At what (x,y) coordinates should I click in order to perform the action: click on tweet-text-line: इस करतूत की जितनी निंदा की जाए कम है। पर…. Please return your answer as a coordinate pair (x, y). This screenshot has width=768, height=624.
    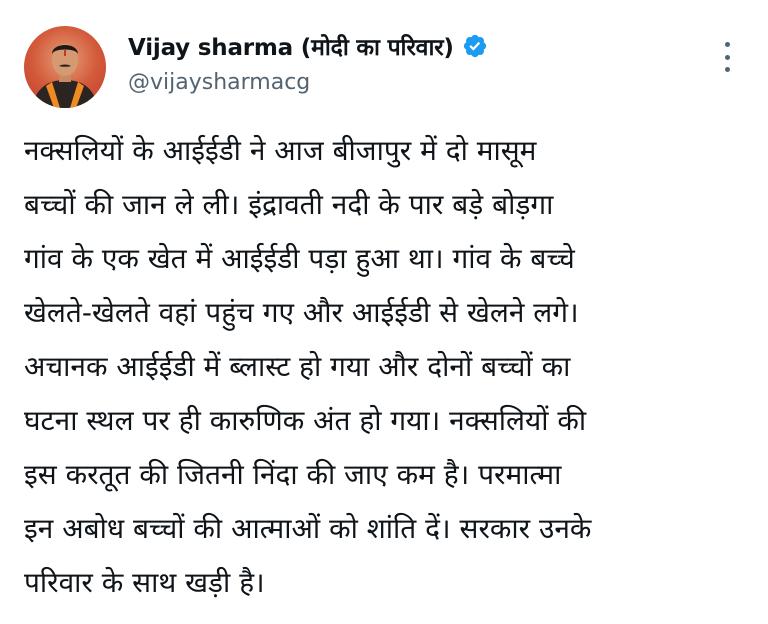
    Looking at the image, I should click on (293, 474).